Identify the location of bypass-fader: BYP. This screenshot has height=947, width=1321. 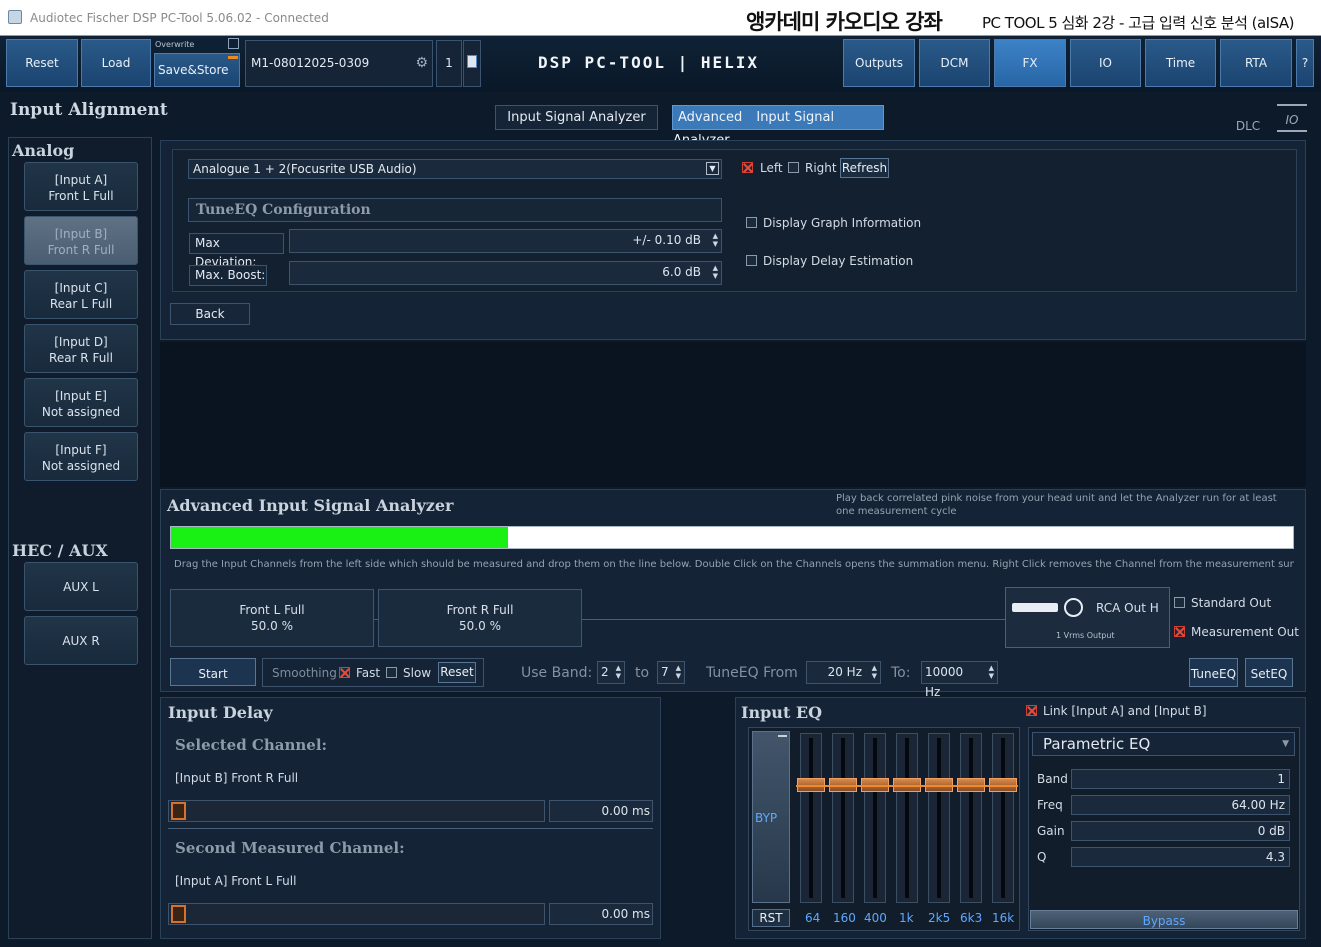
(771, 817).